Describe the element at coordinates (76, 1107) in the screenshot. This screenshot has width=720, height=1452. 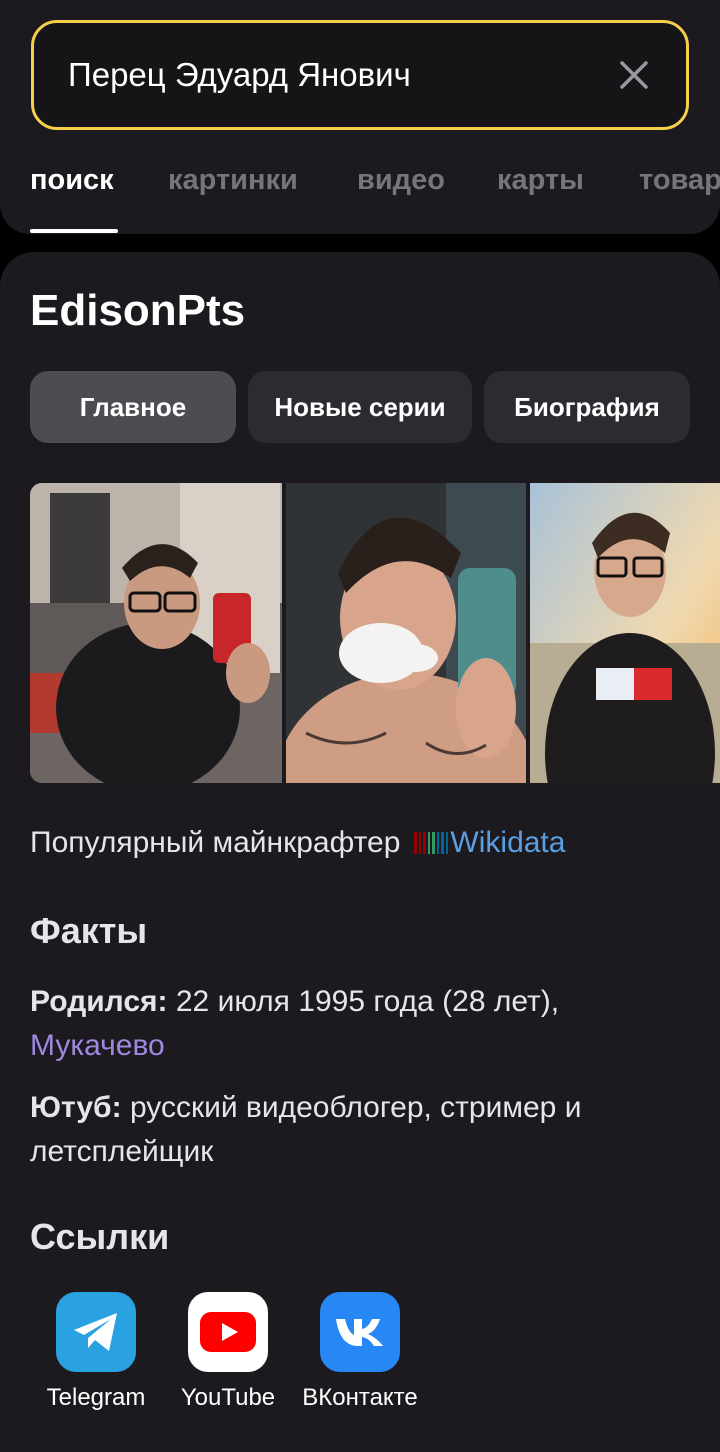
I see `fact-youtube-label: Ютуб:` at that location.